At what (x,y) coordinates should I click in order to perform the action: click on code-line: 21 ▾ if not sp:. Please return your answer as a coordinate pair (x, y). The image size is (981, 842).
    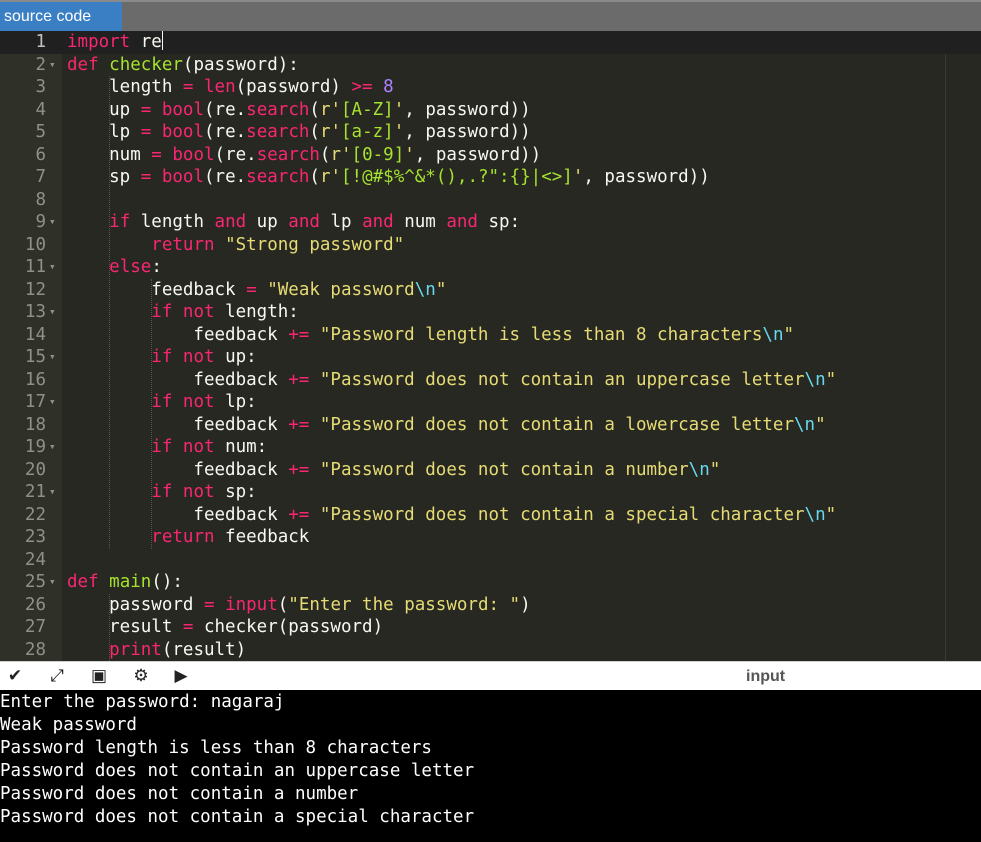
    Looking at the image, I should click on (490, 492).